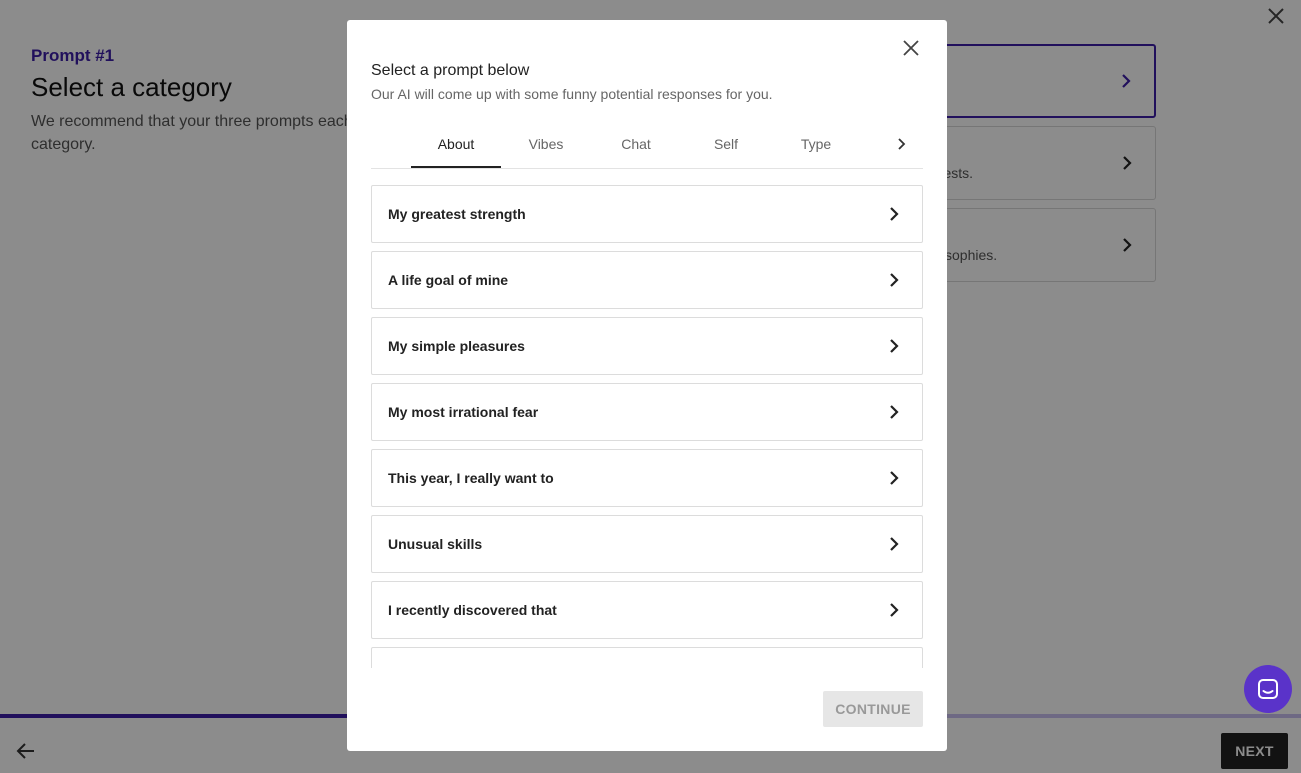  What do you see at coordinates (647, 610) in the screenshot?
I see `list-item: I recently discovered that` at bounding box center [647, 610].